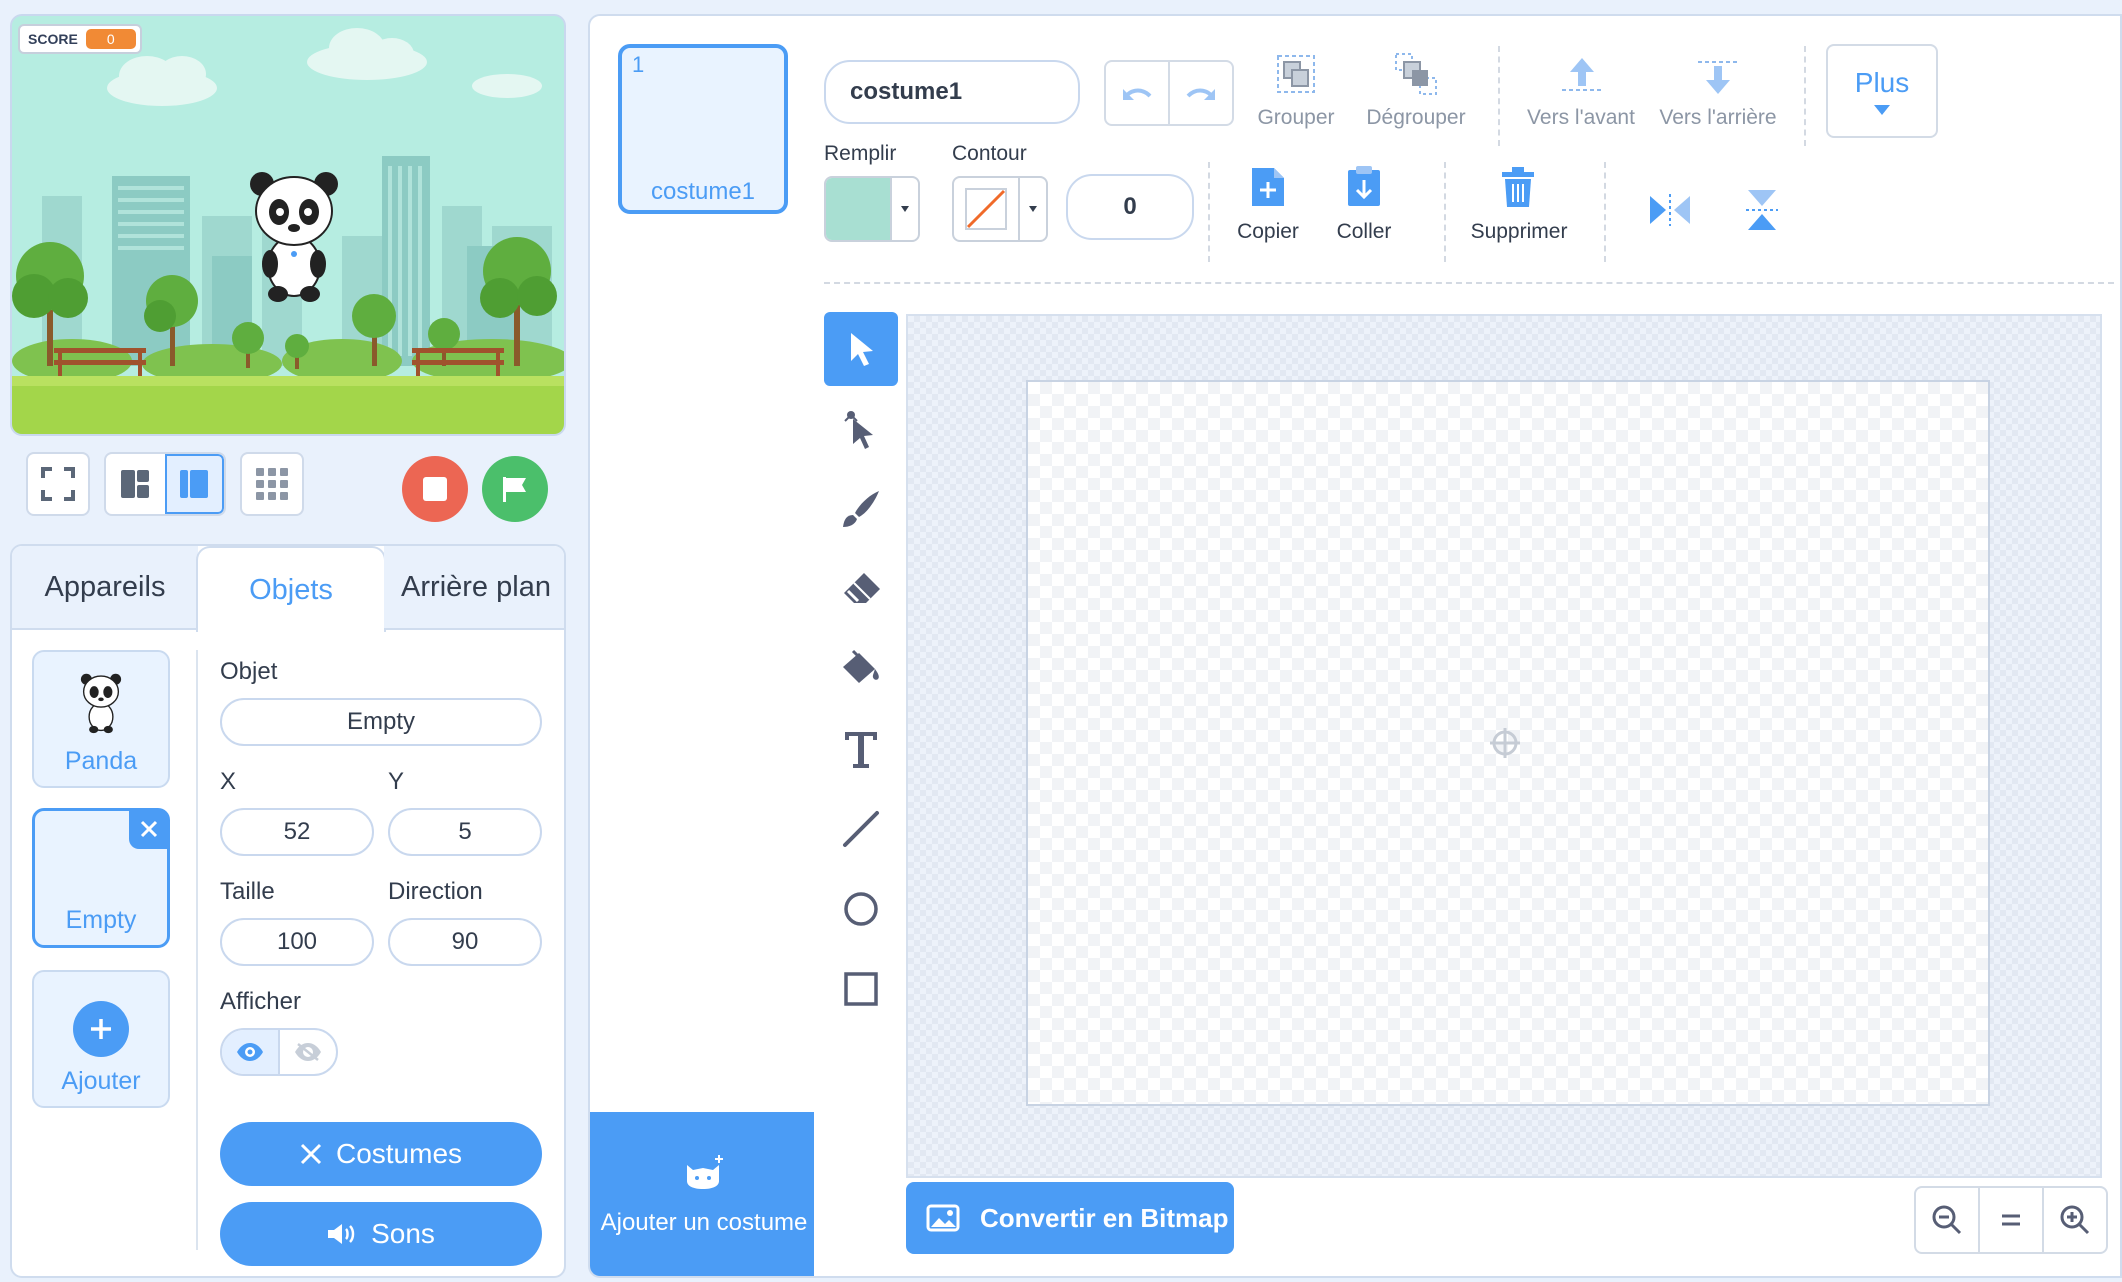 Image resolution: width=2122 pixels, height=1282 pixels. What do you see at coordinates (1469, 283) in the screenshot?
I see `toolbar-divider` at bounding box center [1469, 283].